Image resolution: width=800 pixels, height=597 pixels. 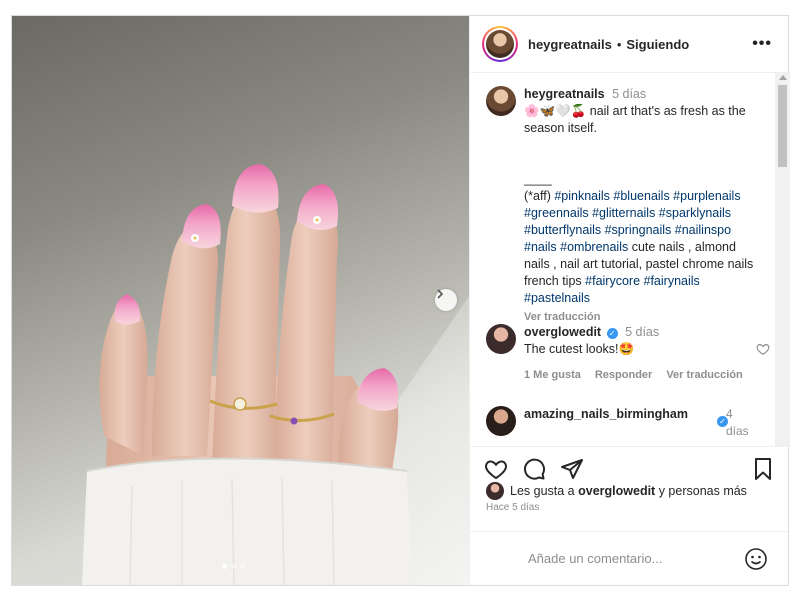 What do you see at coordinates (564, 94) in the screenshot?
I see `caption-username: heygreatnails` at bounding box center [564, 94].